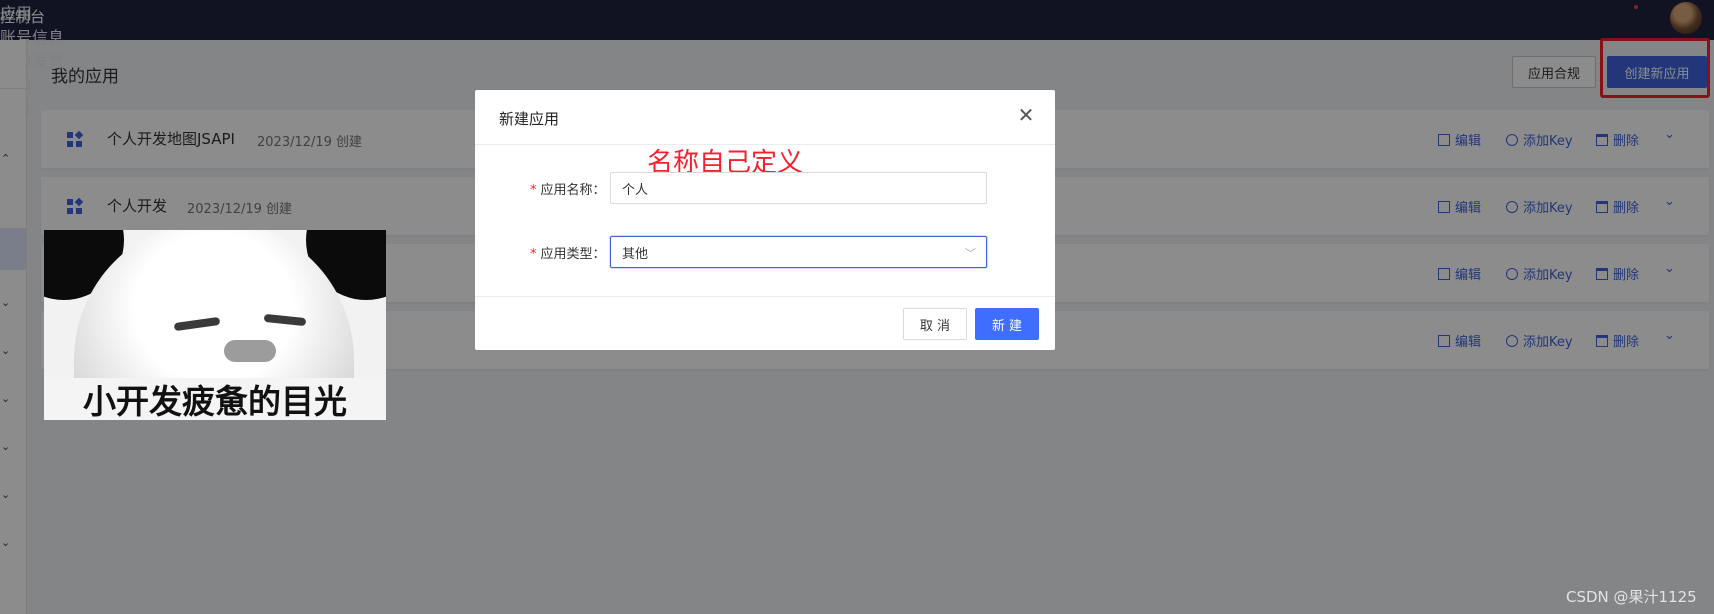  What do you see at coordinates (1007, 324) in the screenshot?
I see `create-button: 新 建` at bounding box center [1007, 324].